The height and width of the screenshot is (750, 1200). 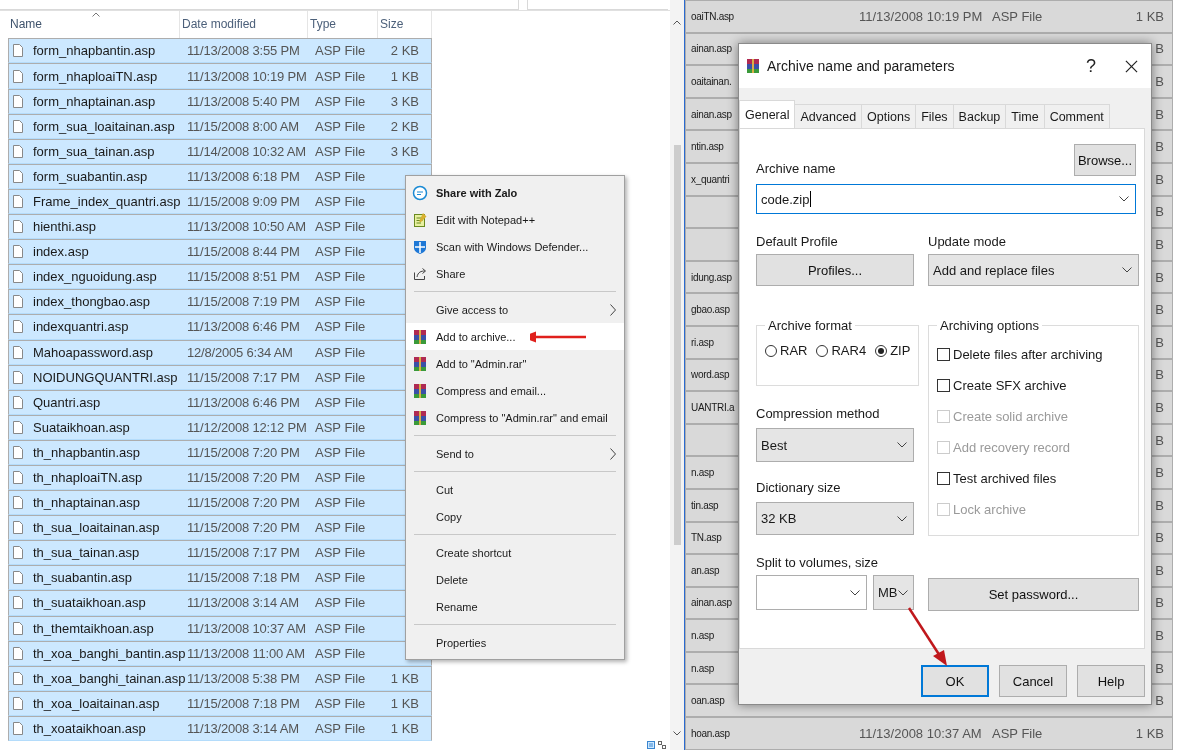 I want to click on file-row: form_sua_tainan.asp 11/14/2008 10:32 AM ASP File 3 KB, so click(x=220, y=151).